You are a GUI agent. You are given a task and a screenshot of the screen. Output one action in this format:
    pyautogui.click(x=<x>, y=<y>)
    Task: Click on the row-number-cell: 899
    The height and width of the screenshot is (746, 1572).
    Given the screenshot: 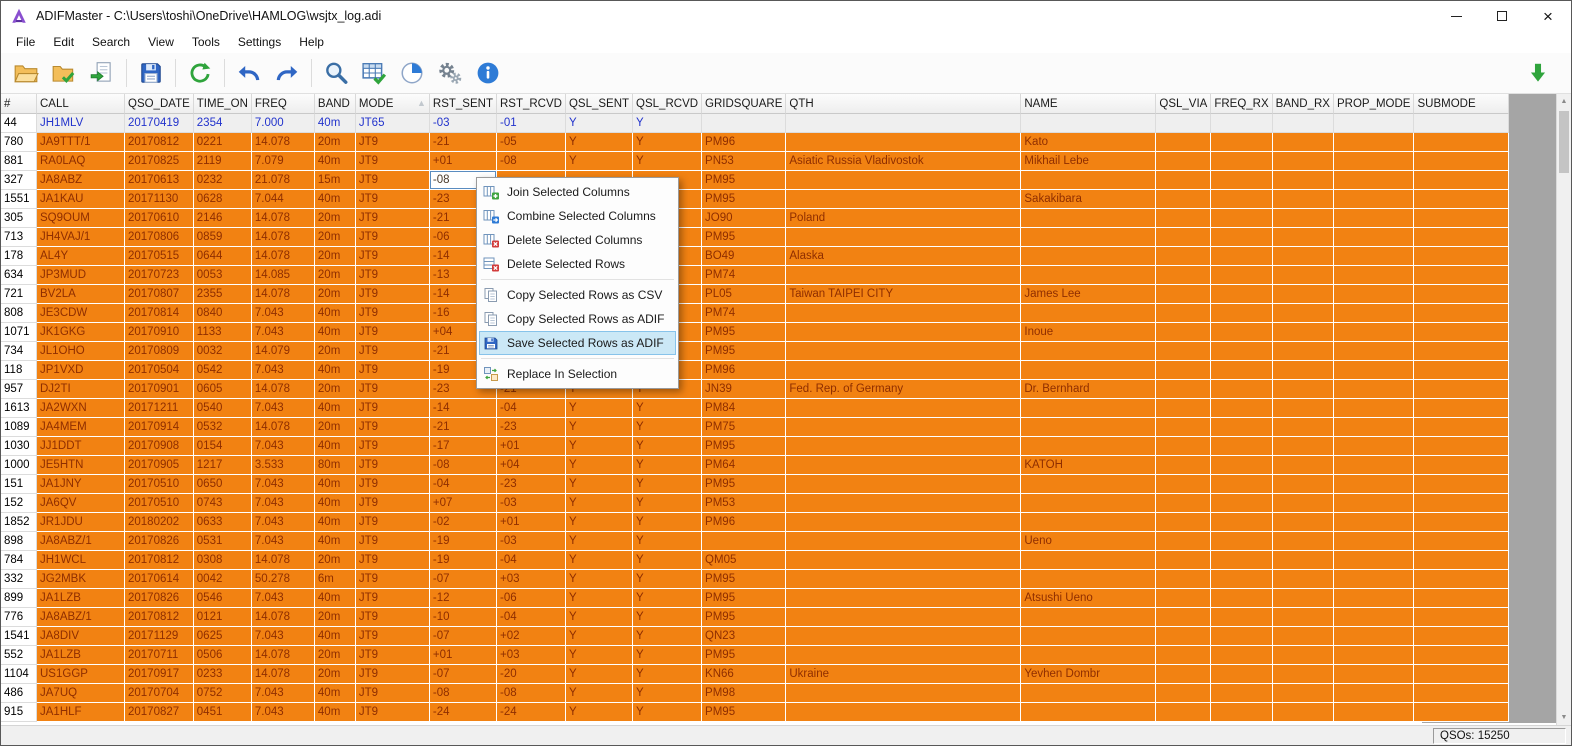 What is the action you would take?
    pyautogui.click(x=19, y=598)
    